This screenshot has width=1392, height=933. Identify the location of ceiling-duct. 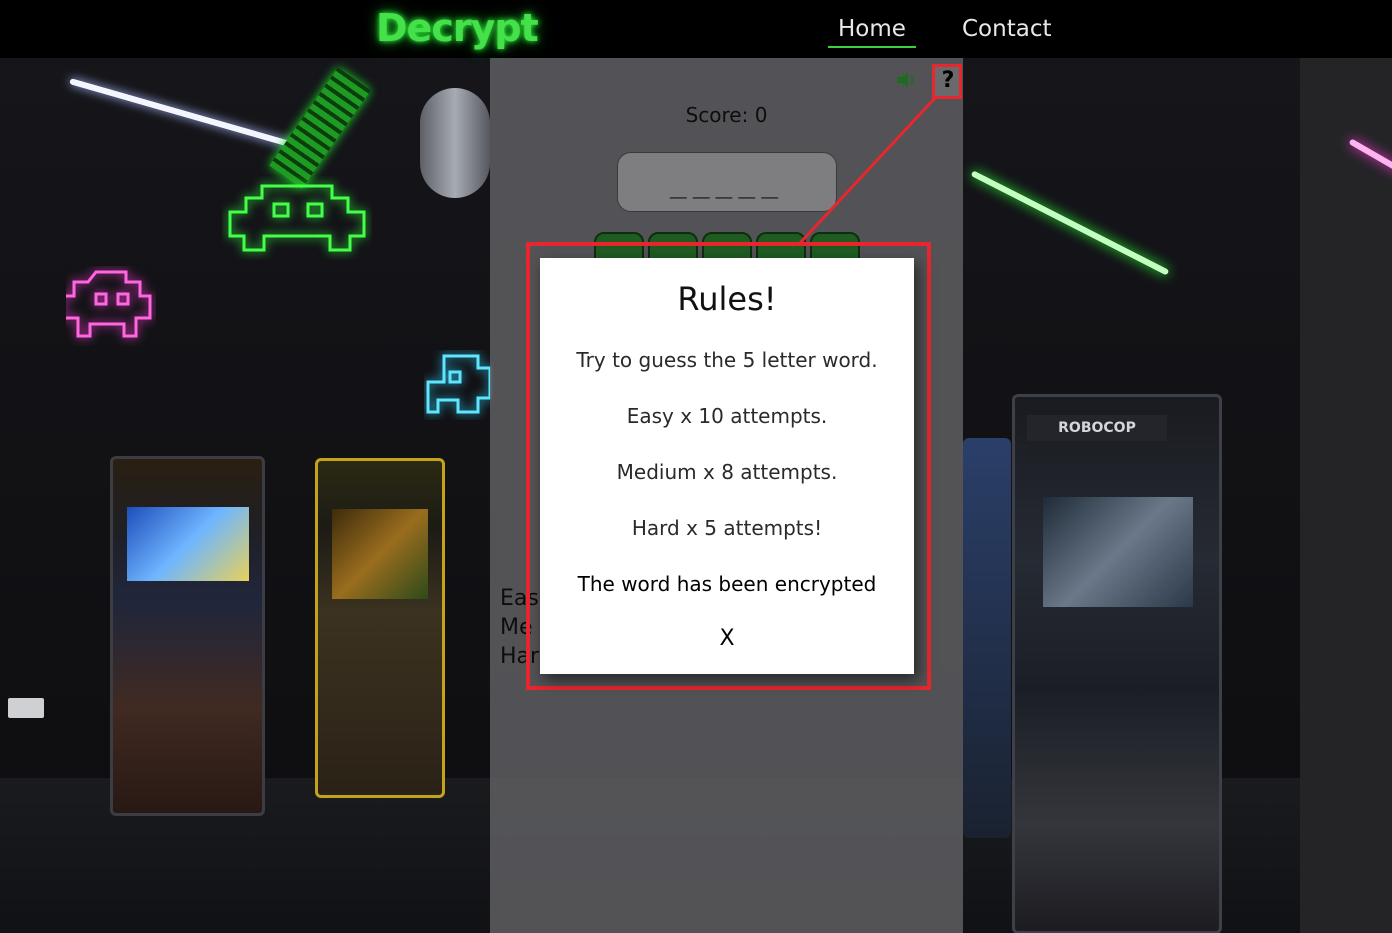
(455, 143).